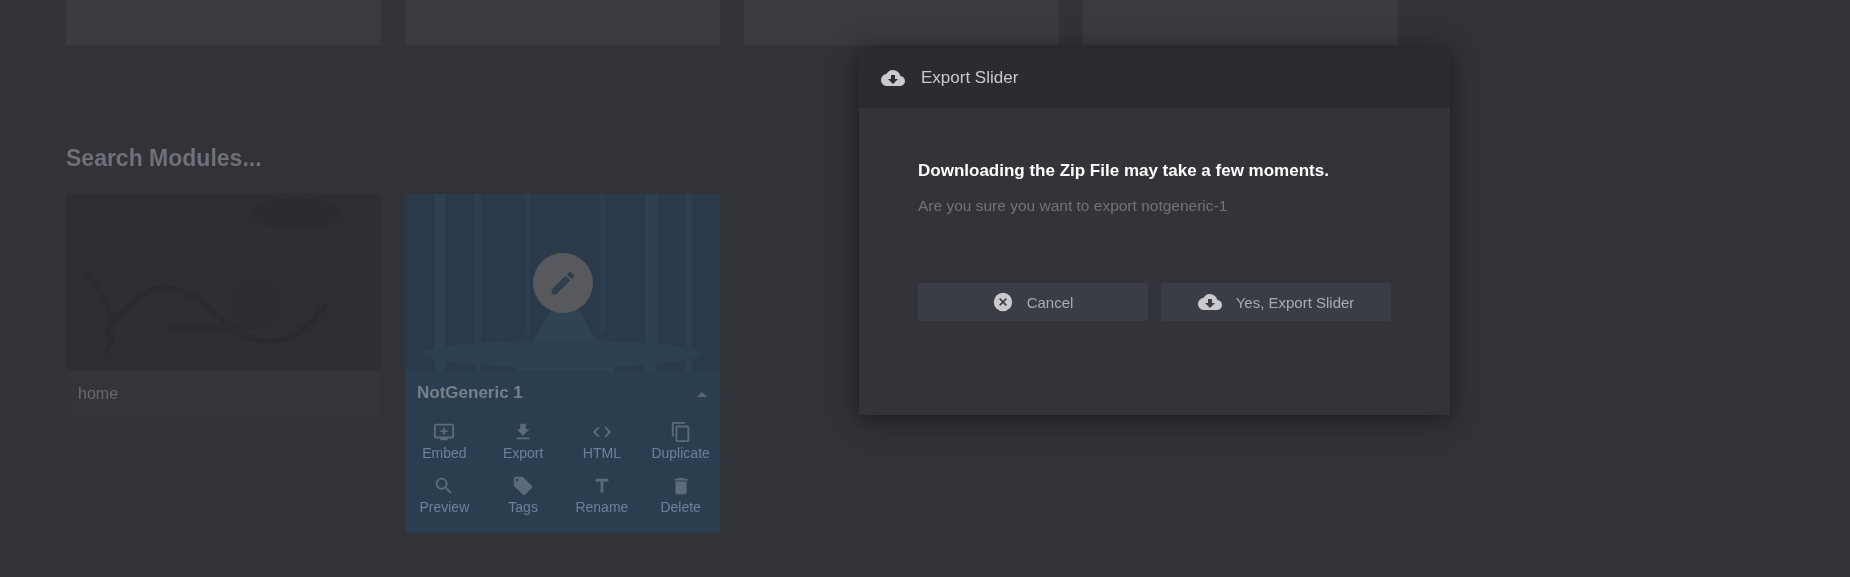  I want to click on copy-icon, so click(680, 432).